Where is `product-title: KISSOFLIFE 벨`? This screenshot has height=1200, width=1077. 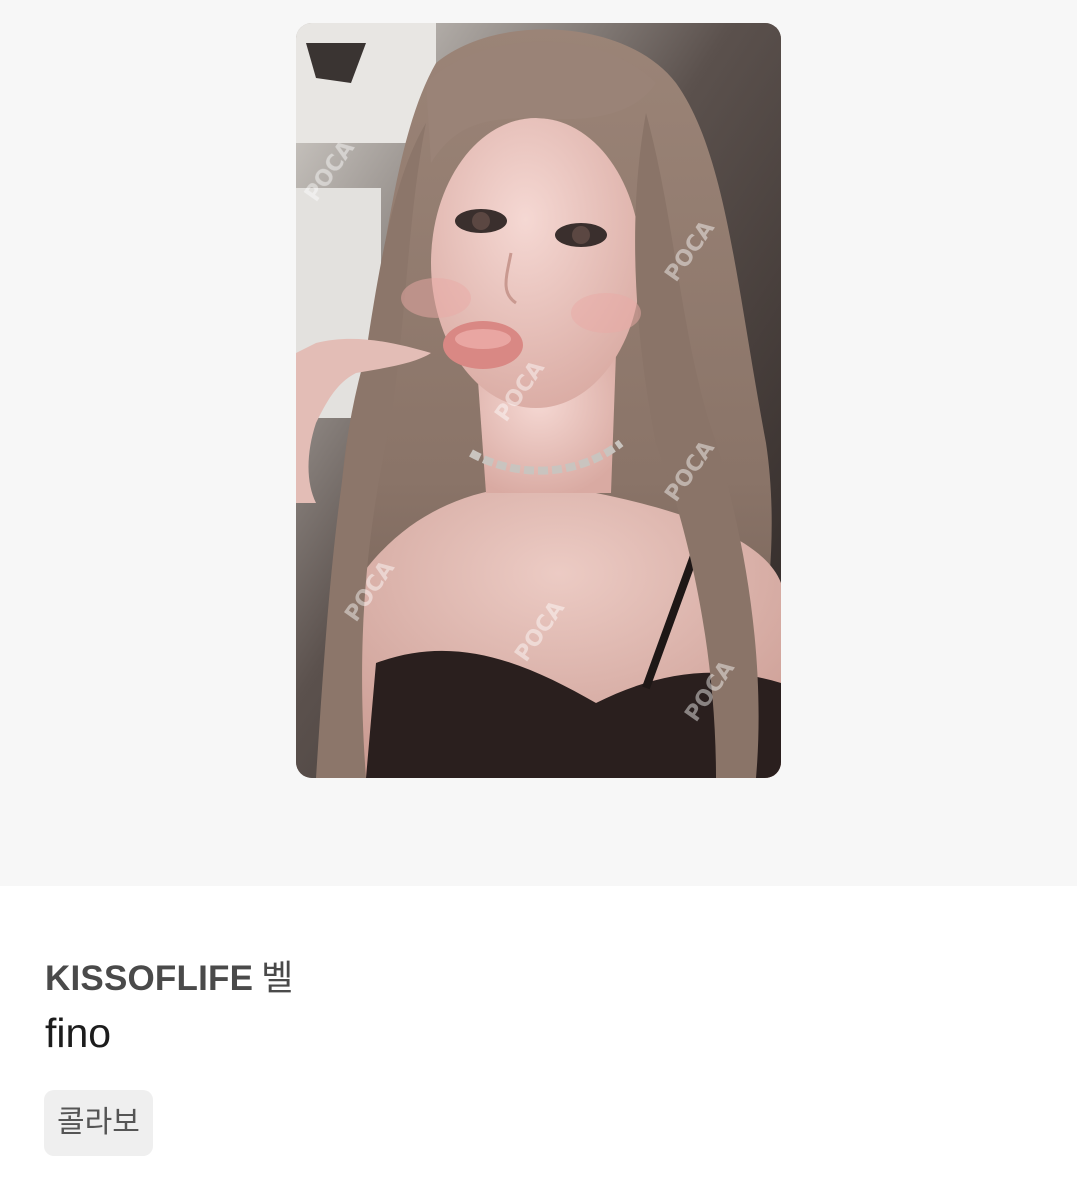
product-title: KISSOFLIFE 벨 is located at coordinates (169, 975).